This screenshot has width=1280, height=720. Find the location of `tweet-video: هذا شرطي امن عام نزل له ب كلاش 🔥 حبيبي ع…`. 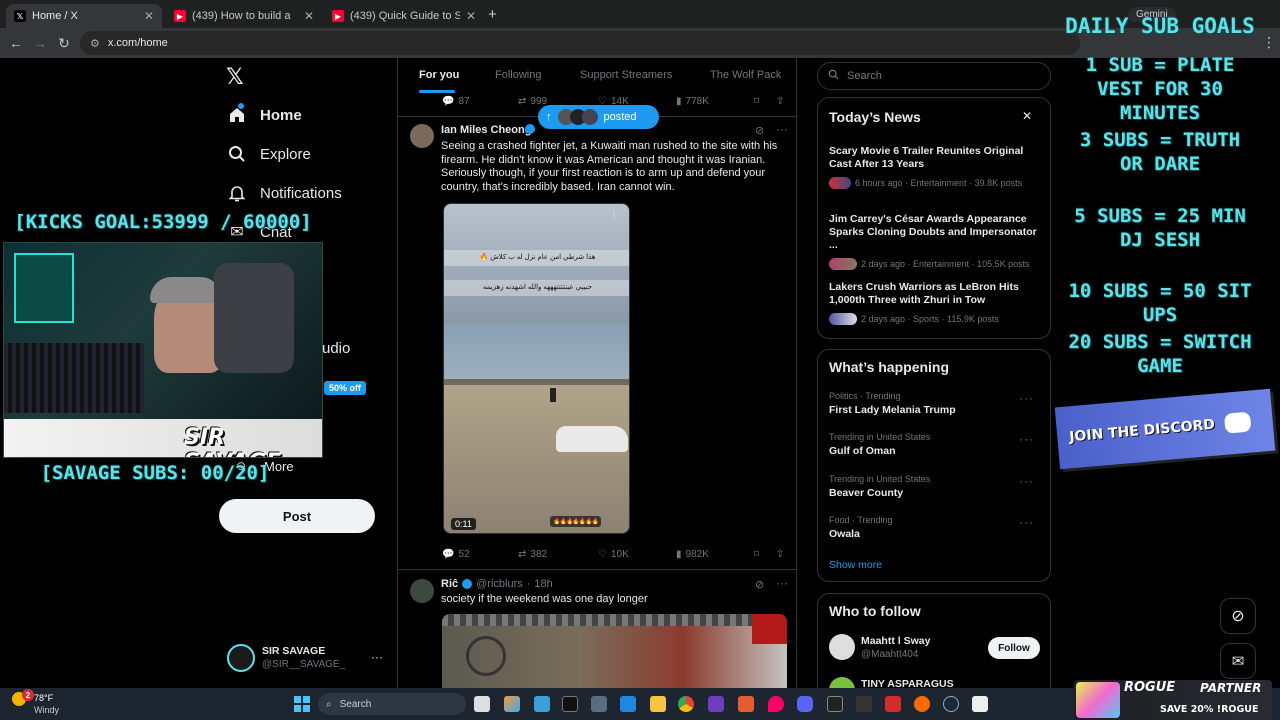

tweet-video: هذا شرطي امن عام نزل له ب كلاش 🔥 حبيبي ع… is located at coordinates (536, 368).